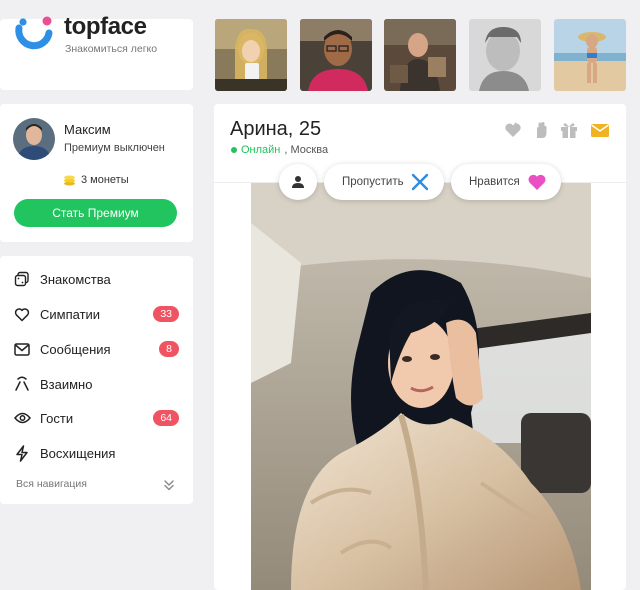 This screenshot has width=640, height=590. What do you see at coordinates (22, 349) in the screenshot?
I see `envelope-icon` at bounding box center [22, 349].